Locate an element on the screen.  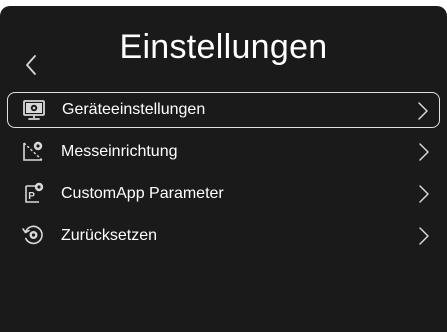
reset-gear-icon is located at coordinates (33, 235).